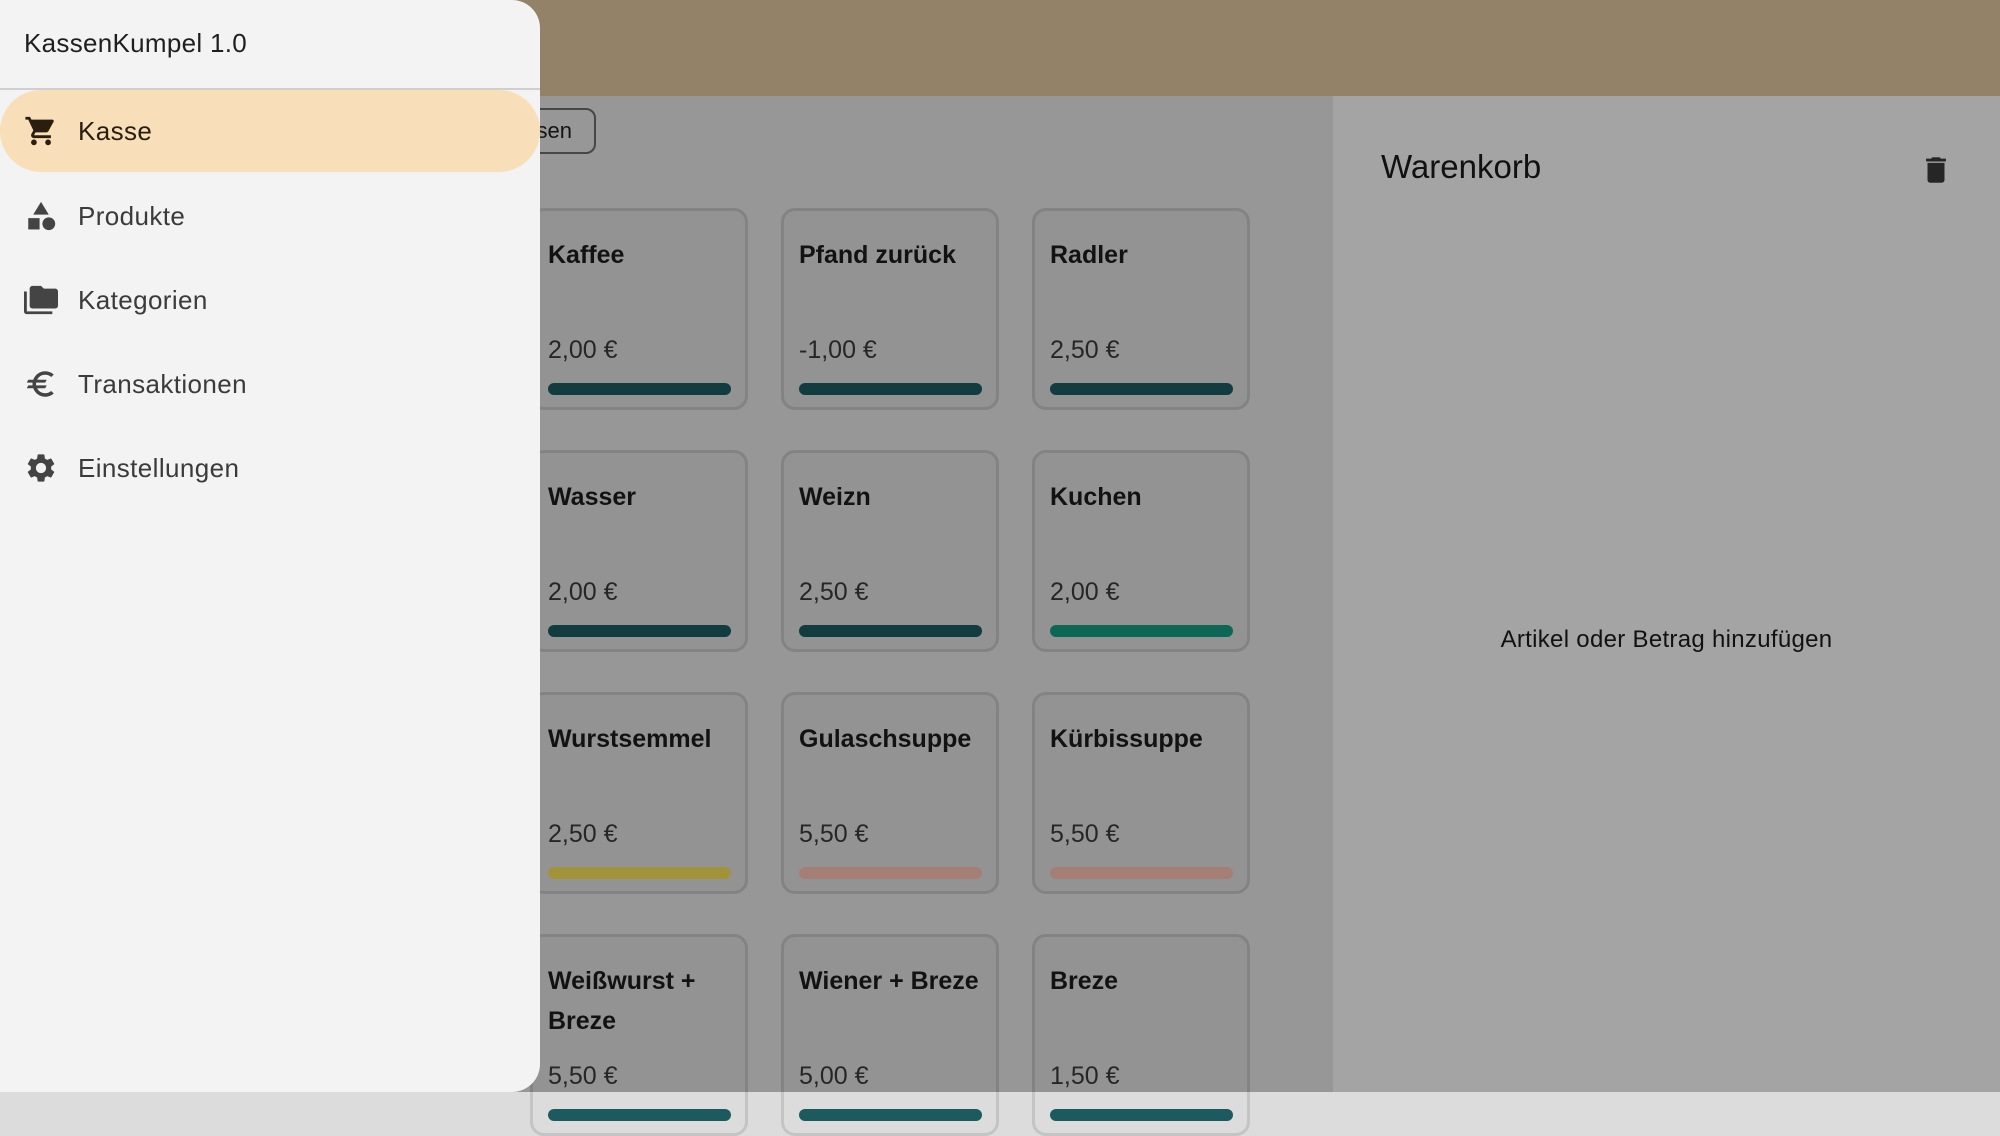 The image size is (2000, 1136). What do you see at coordinates (270, 468) in the screenshot?
I see `nav-item-einstellungen: Einstellungen` at bounding box center [270, 468].